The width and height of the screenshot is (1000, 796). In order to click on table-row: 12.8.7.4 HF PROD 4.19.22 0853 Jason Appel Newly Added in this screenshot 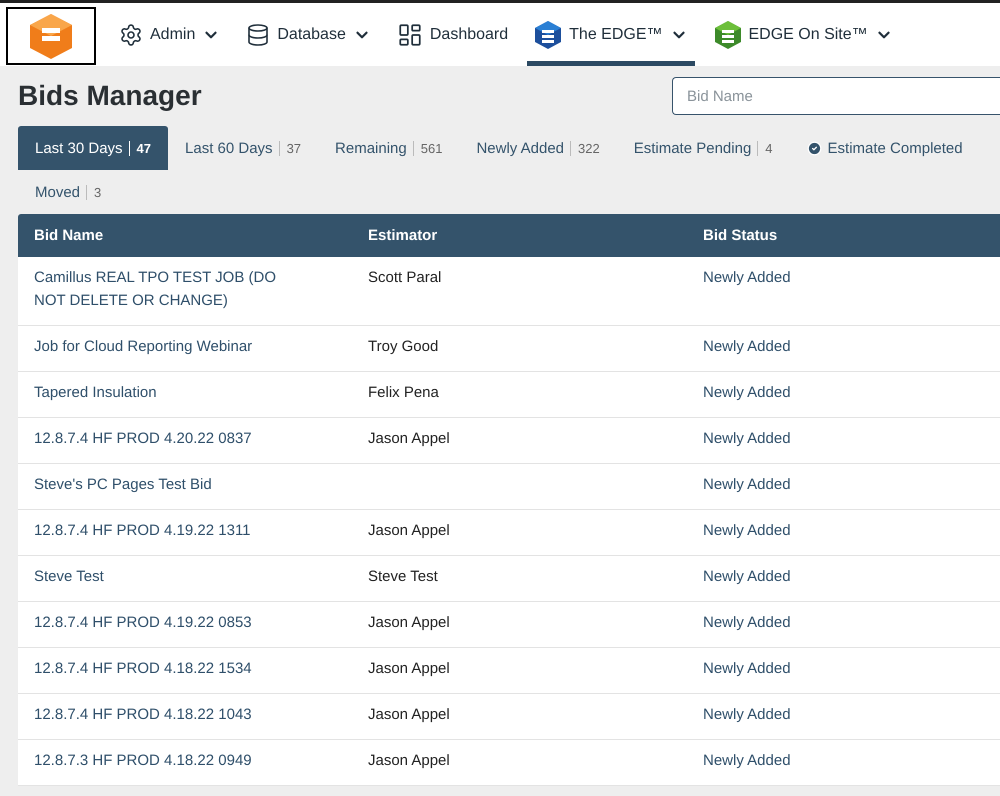, I will do `click(509, 625)`.